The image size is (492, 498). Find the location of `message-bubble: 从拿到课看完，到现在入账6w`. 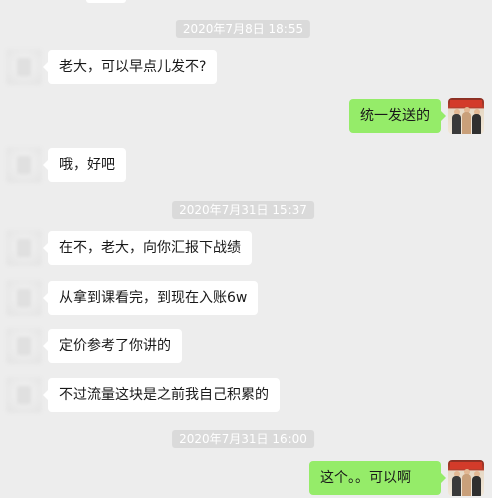

message-bubble: 从拿到课看完，到现在入账6w is located at coordinates (150, 298).